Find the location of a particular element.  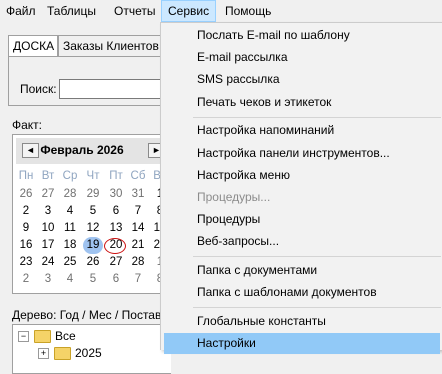

tree-view: − Все + 2025 is located at coordinates (91, 349).